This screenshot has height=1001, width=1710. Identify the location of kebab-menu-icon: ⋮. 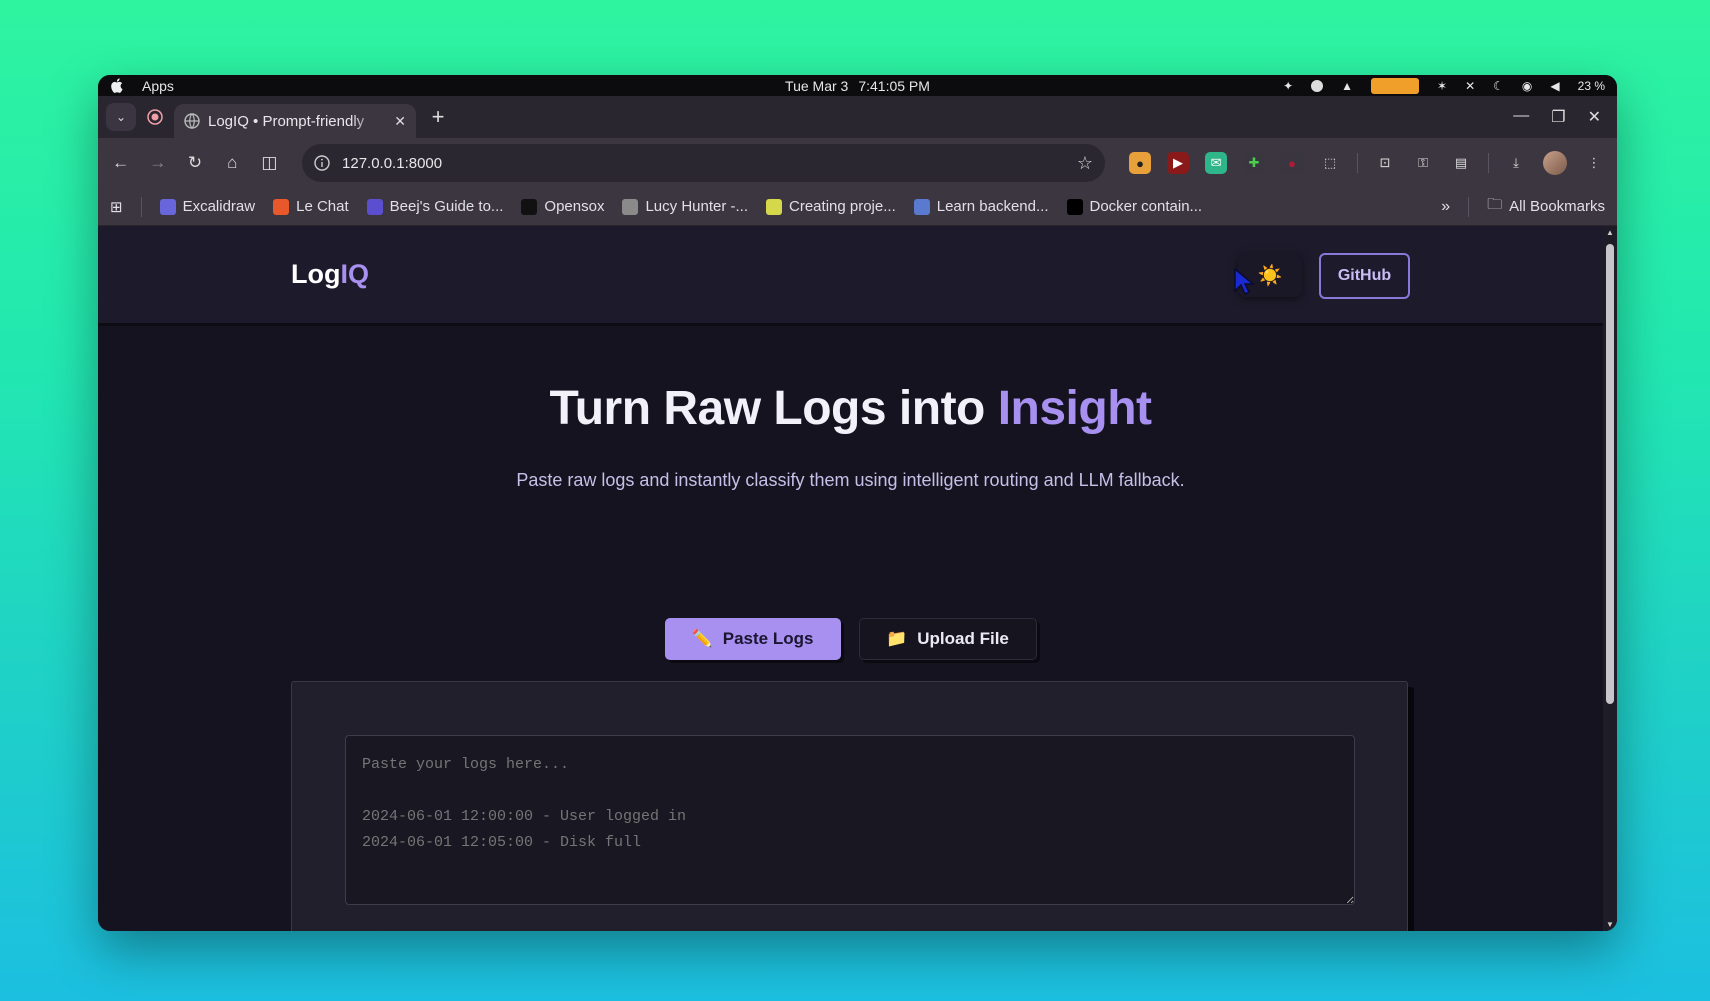
(1594, 163).